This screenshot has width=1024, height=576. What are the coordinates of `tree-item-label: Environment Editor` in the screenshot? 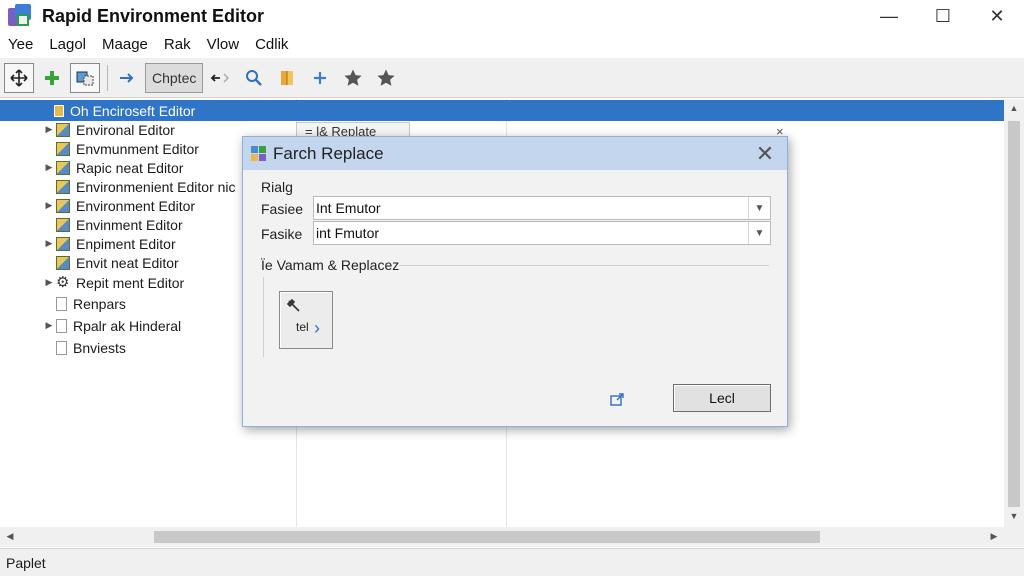 It's located at (136, 205).